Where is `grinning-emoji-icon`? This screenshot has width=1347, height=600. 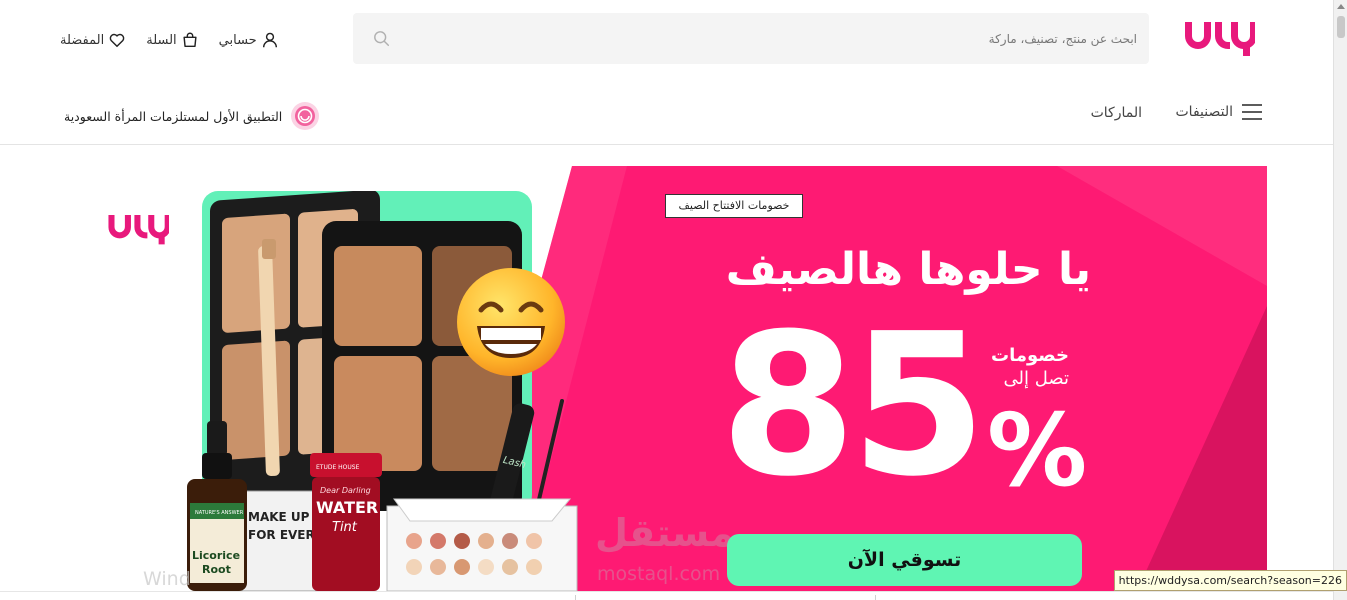 grinning-emoji-icon is located at coordinates (511, 322).